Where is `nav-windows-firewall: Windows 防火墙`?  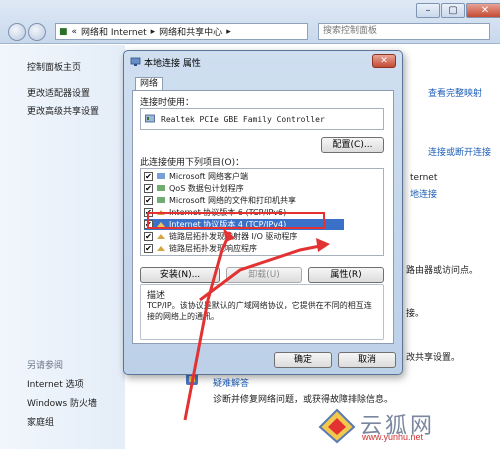
nav-windows-firewall: Windows 防火墙 is located at coordinates (62, 402).